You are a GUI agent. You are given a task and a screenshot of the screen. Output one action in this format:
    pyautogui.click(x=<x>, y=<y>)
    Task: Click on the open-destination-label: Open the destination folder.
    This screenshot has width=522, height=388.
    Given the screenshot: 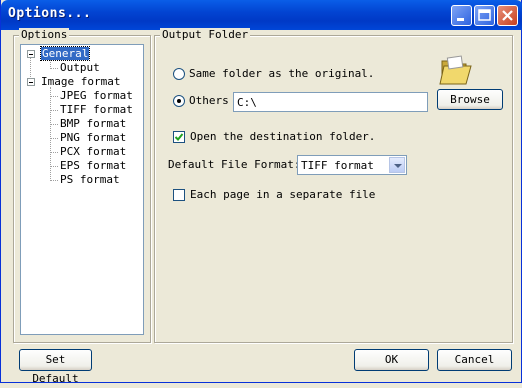 What is the action you would take?
    pyautogui.click(x=283, y=136)
    